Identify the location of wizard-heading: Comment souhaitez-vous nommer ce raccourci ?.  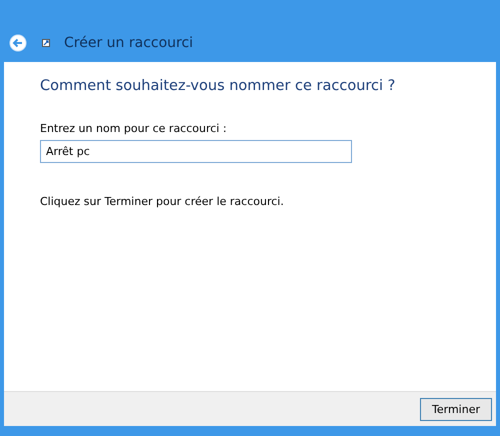
(218, 86).